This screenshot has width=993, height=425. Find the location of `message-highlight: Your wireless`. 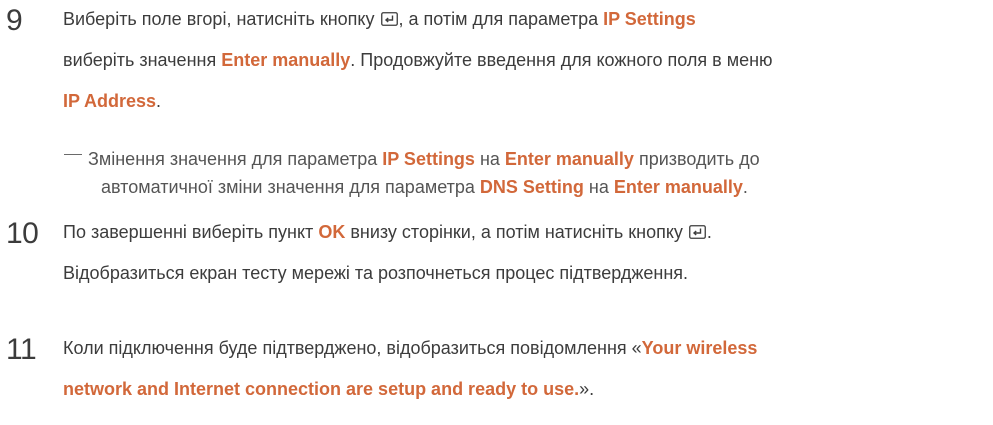

message-highlight: Your wireless is located at coordinates (699, 348).